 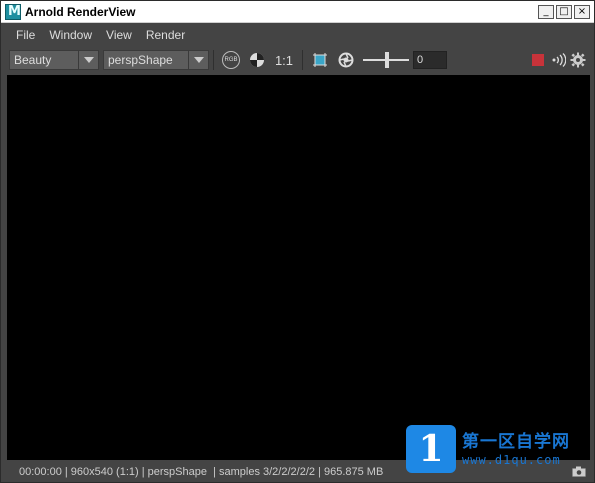 I want to click on ipr-signal-icon, so click(x=558, y=60).